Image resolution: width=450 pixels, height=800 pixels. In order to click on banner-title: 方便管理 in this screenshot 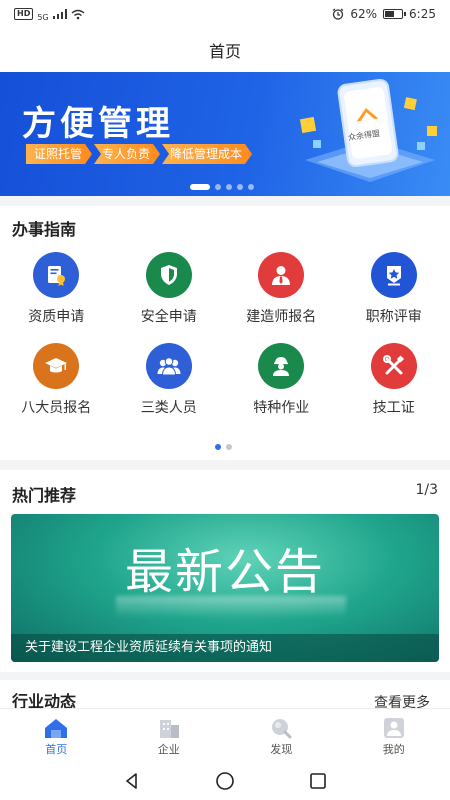, I will do `click(98, 124)`.